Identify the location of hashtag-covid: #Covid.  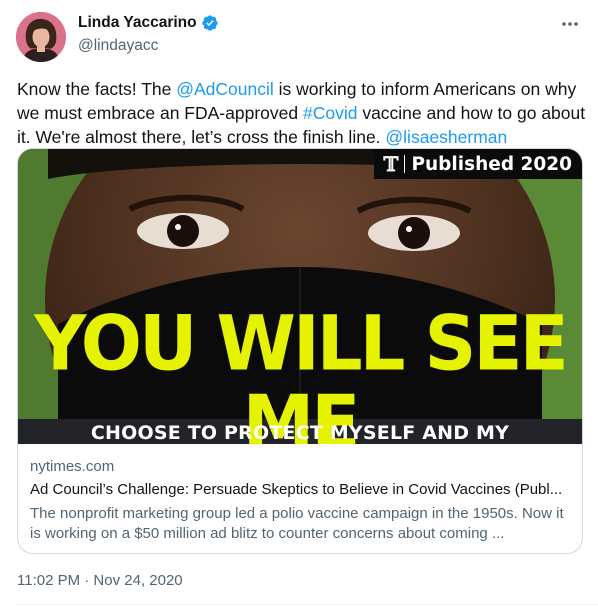
(330, 113).